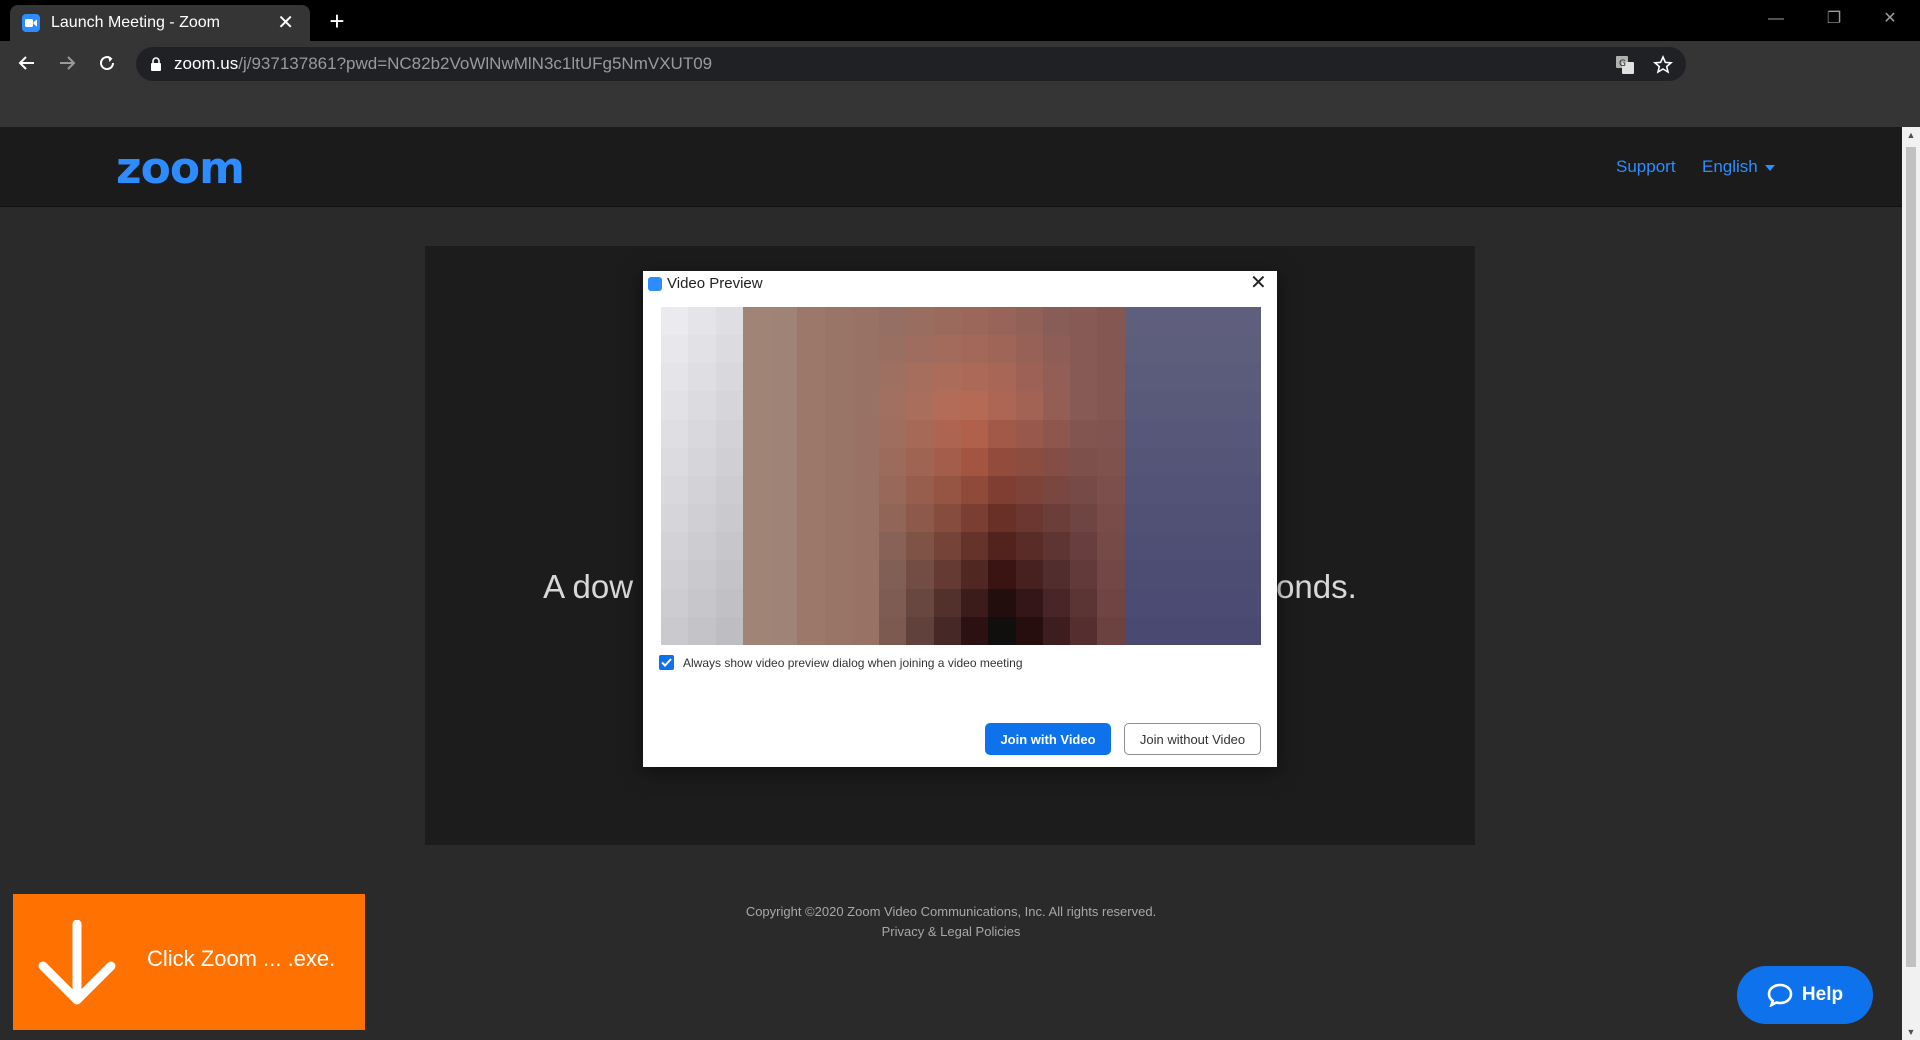  What do you see at coordinates (135, 22) in the screenshot?
I see `tab-title: Launch Meeting - Zoom` at bounding box center [135, 22].